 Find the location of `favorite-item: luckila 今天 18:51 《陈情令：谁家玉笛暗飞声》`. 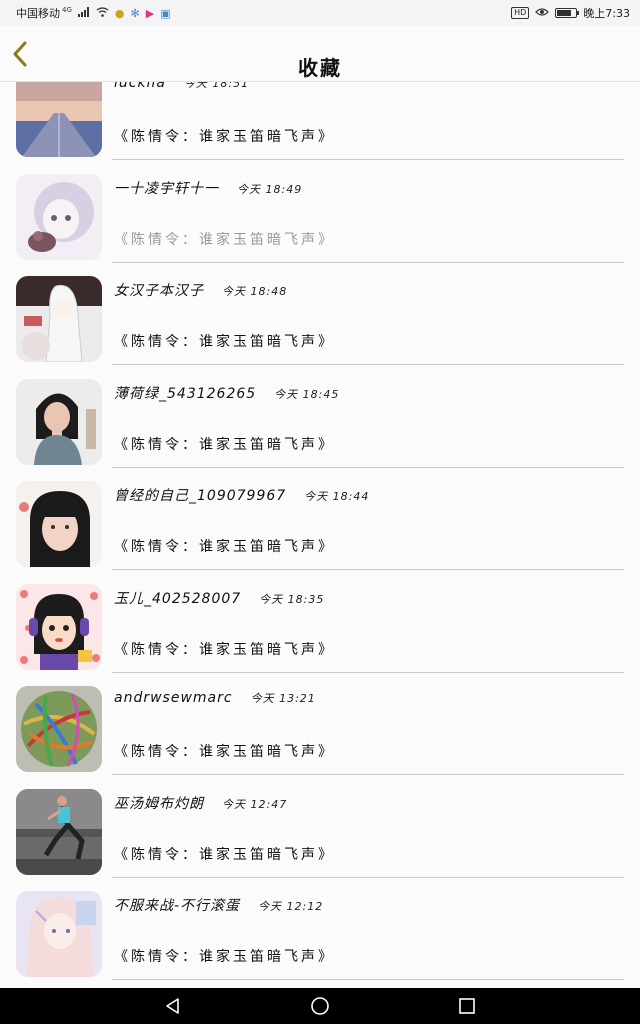

favorite-item: luckila 今天 18:51 《陈情令：谁家玉笛暗飞声》 is located at coordinates (320, 121).